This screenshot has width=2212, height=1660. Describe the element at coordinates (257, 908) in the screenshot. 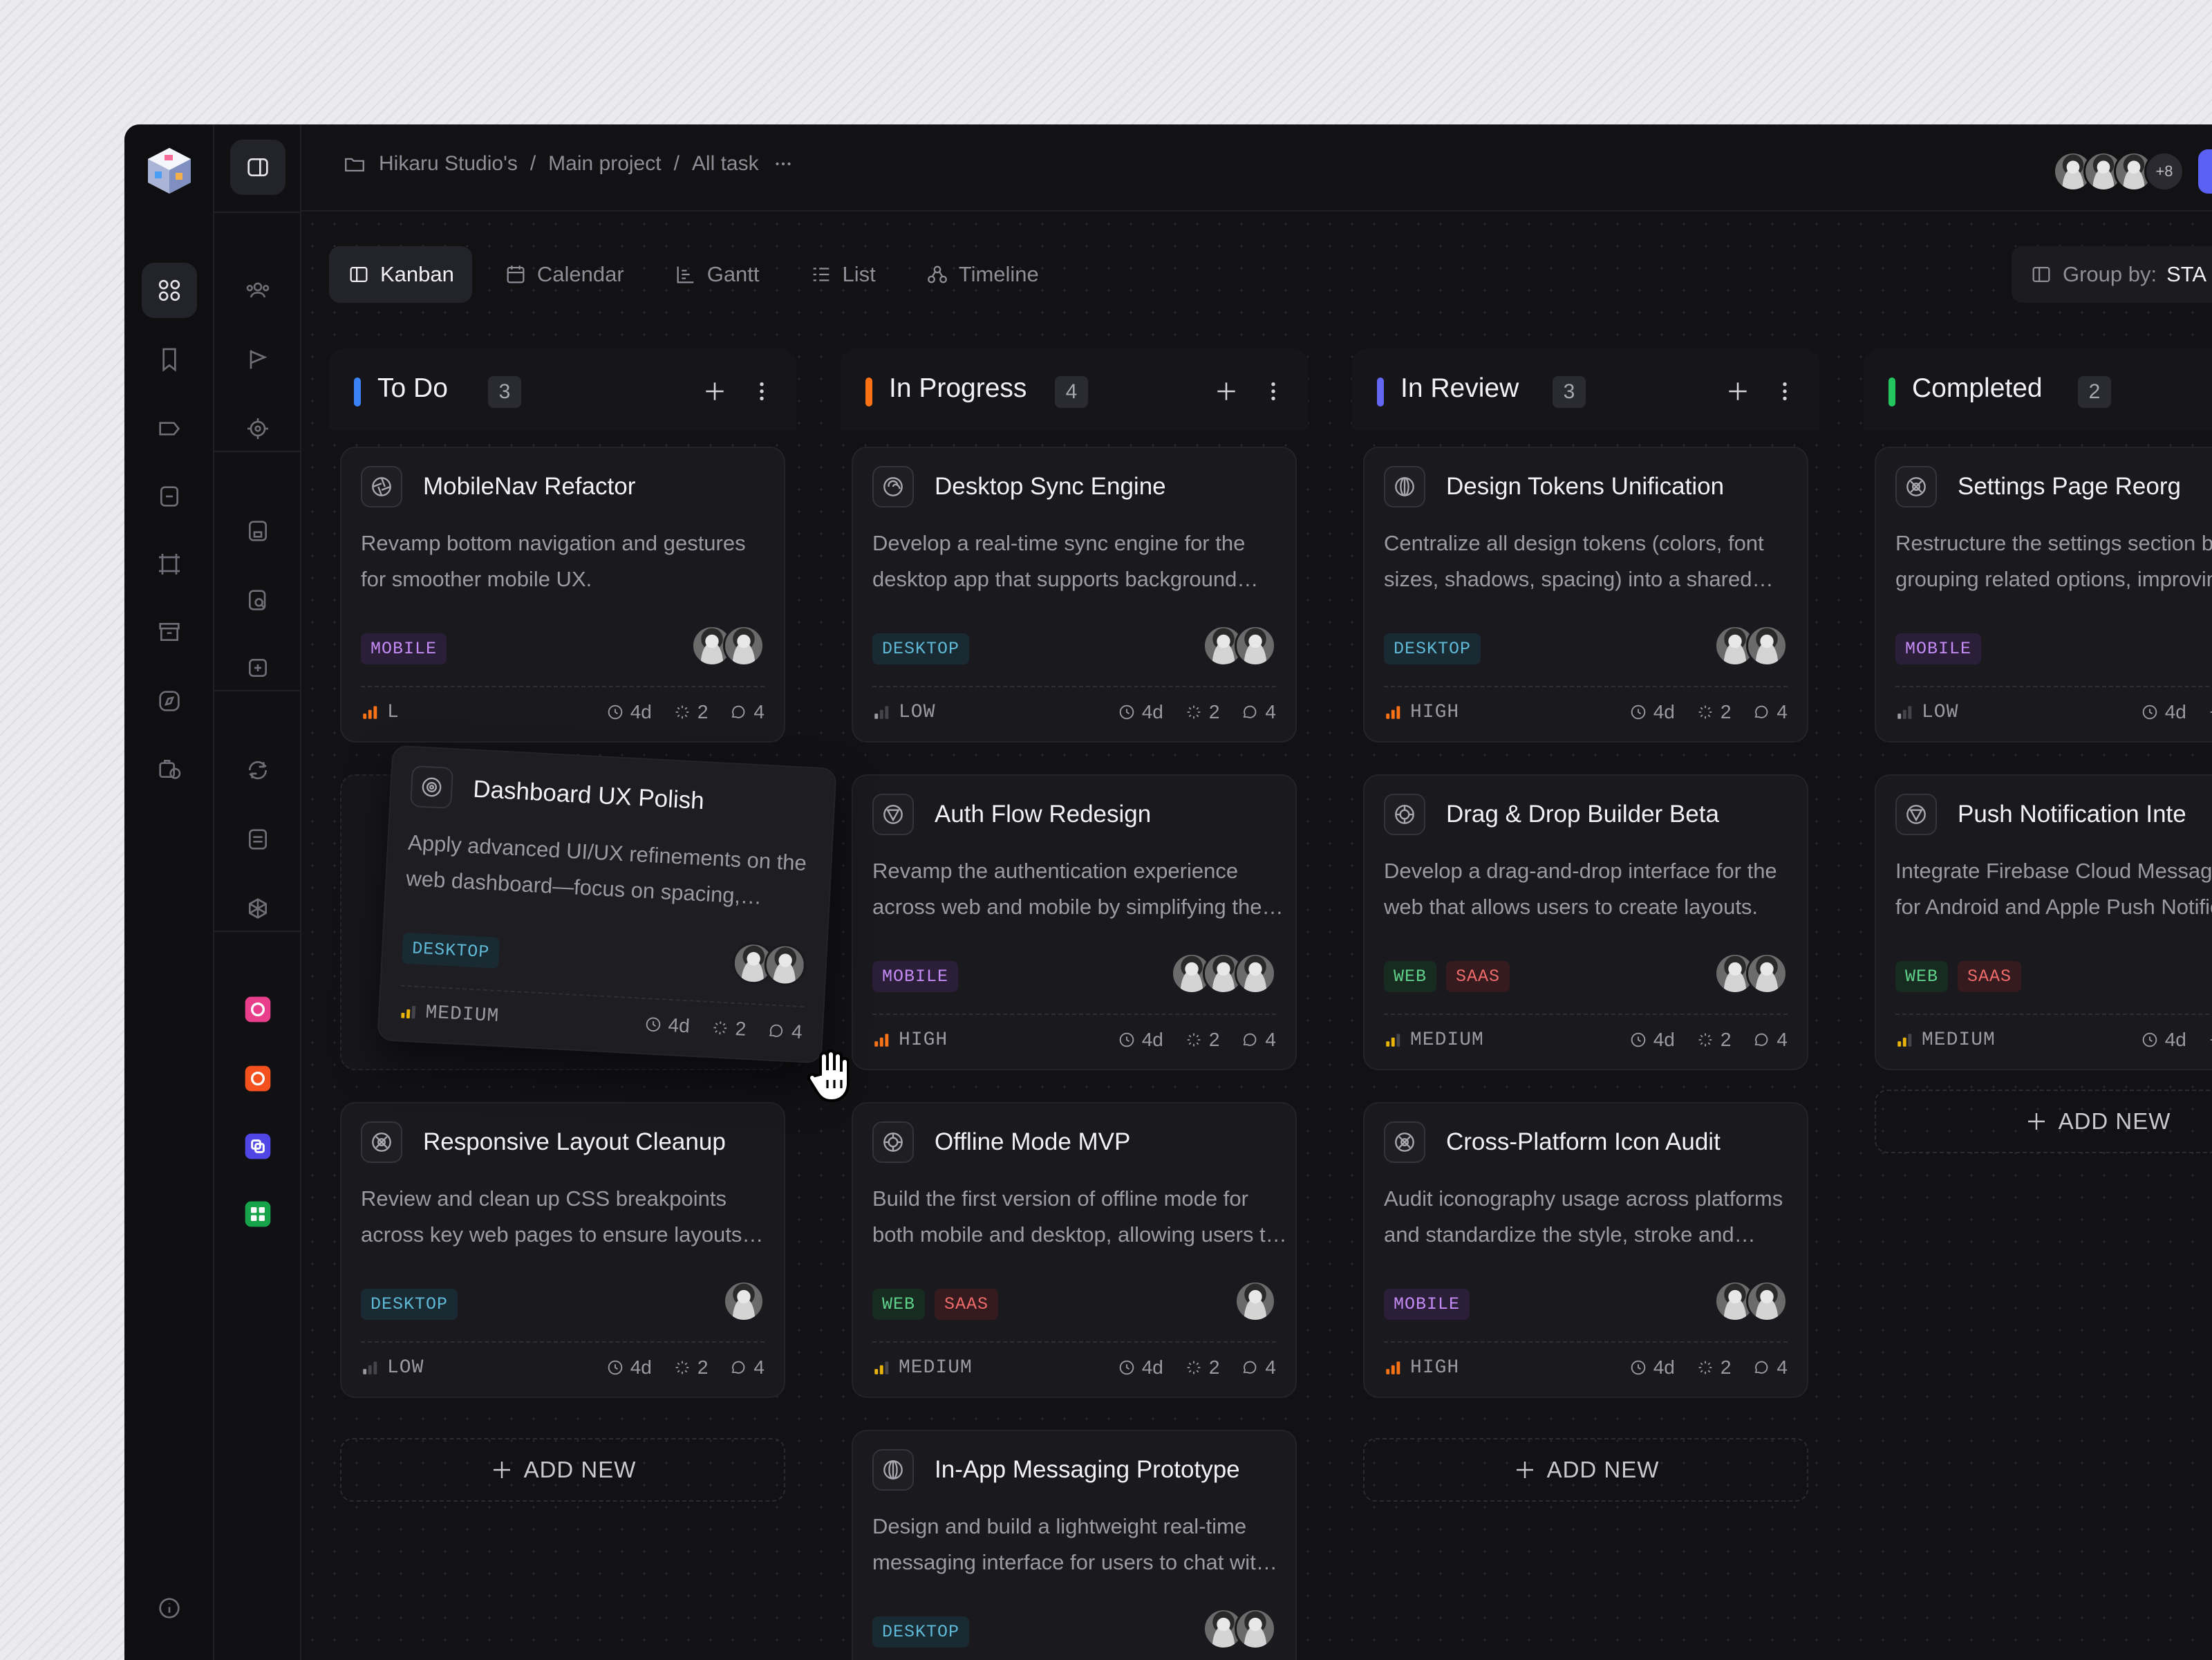

I see `network-icon` at that location.